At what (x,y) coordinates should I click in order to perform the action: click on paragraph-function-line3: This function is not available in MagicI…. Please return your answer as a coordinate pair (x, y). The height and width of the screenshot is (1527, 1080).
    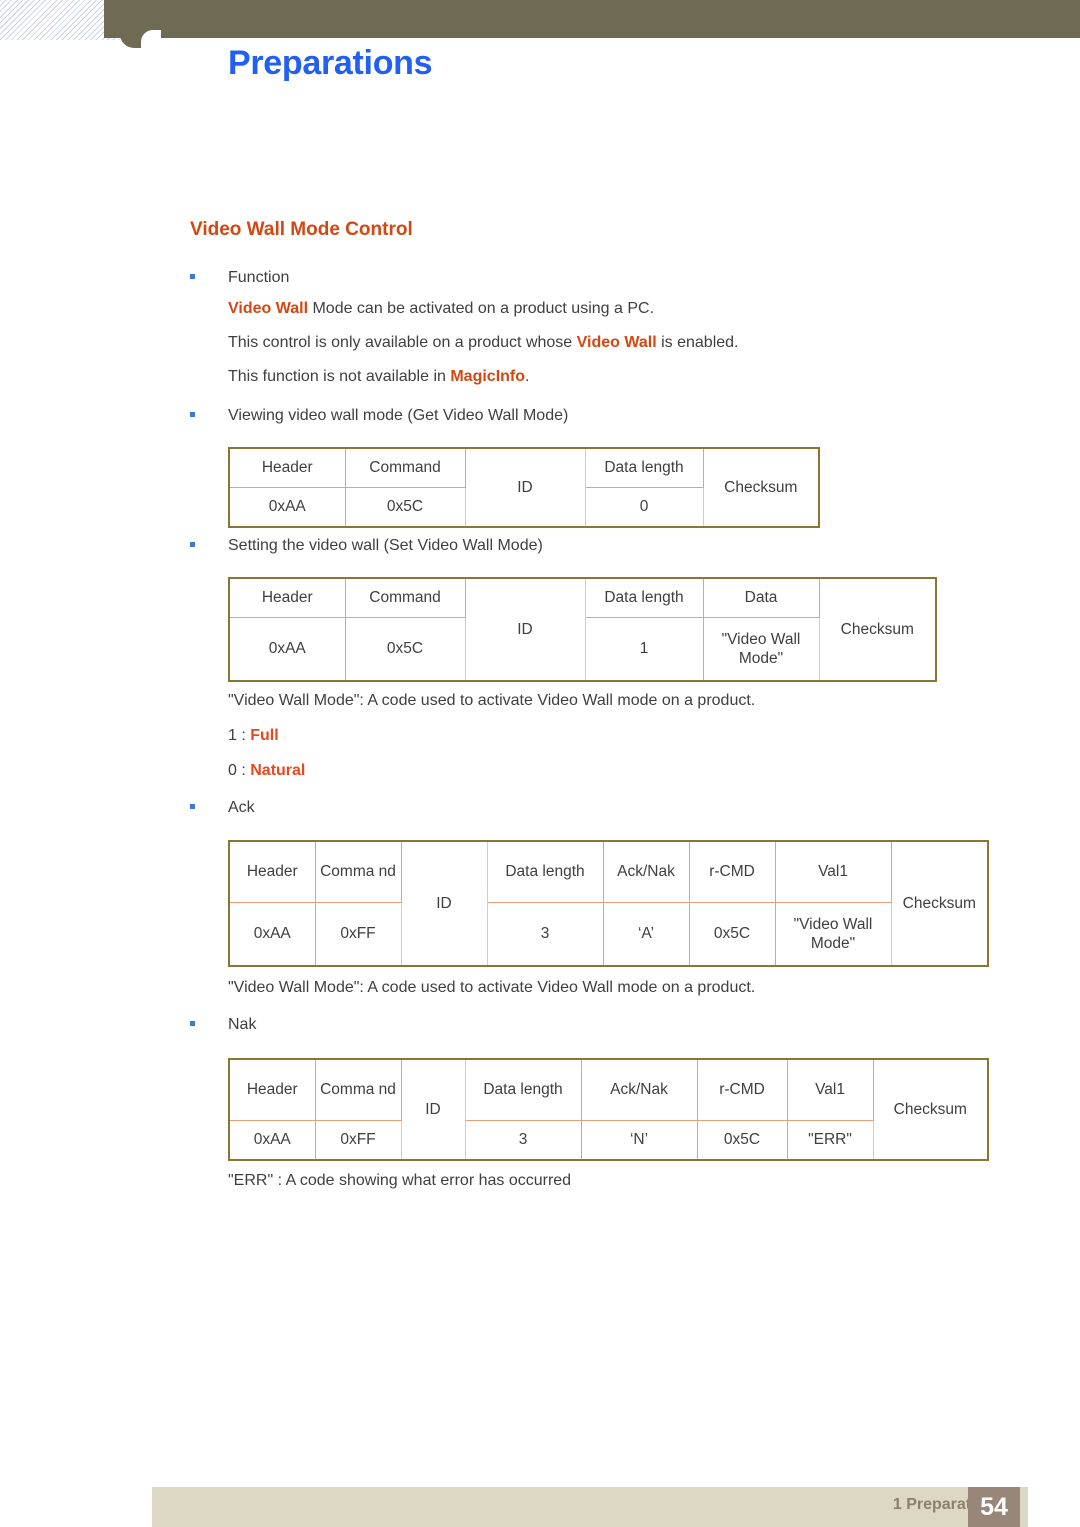
    Looking at the image, I should click on (378, 377).